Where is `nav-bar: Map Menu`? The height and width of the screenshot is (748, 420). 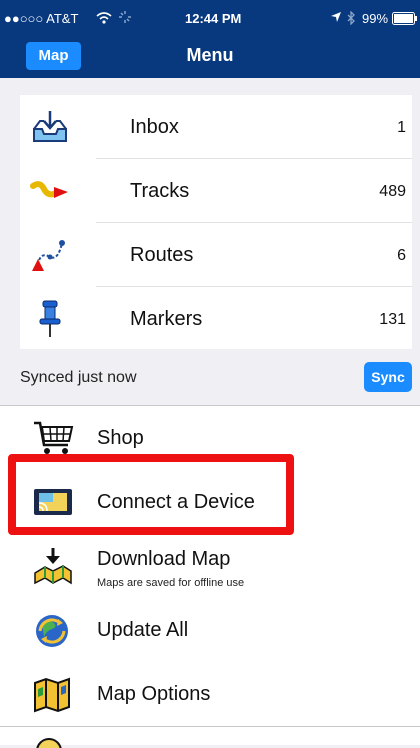
nav-bar: Map Menu is located at coordinates (210, 58).